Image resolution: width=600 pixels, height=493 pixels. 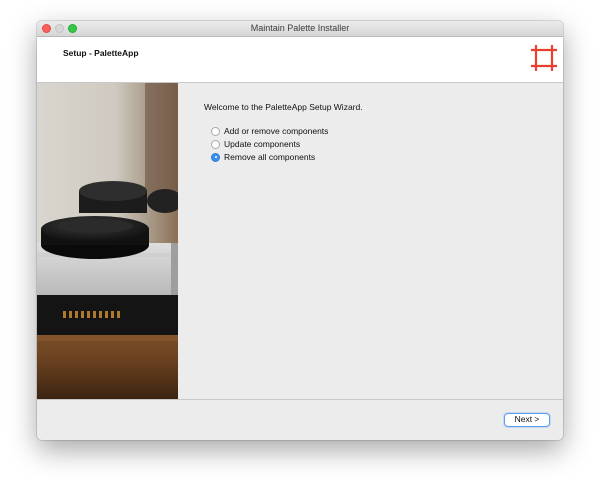 I want to click on wizard-footer: Next >, so click(x=300, y=419).